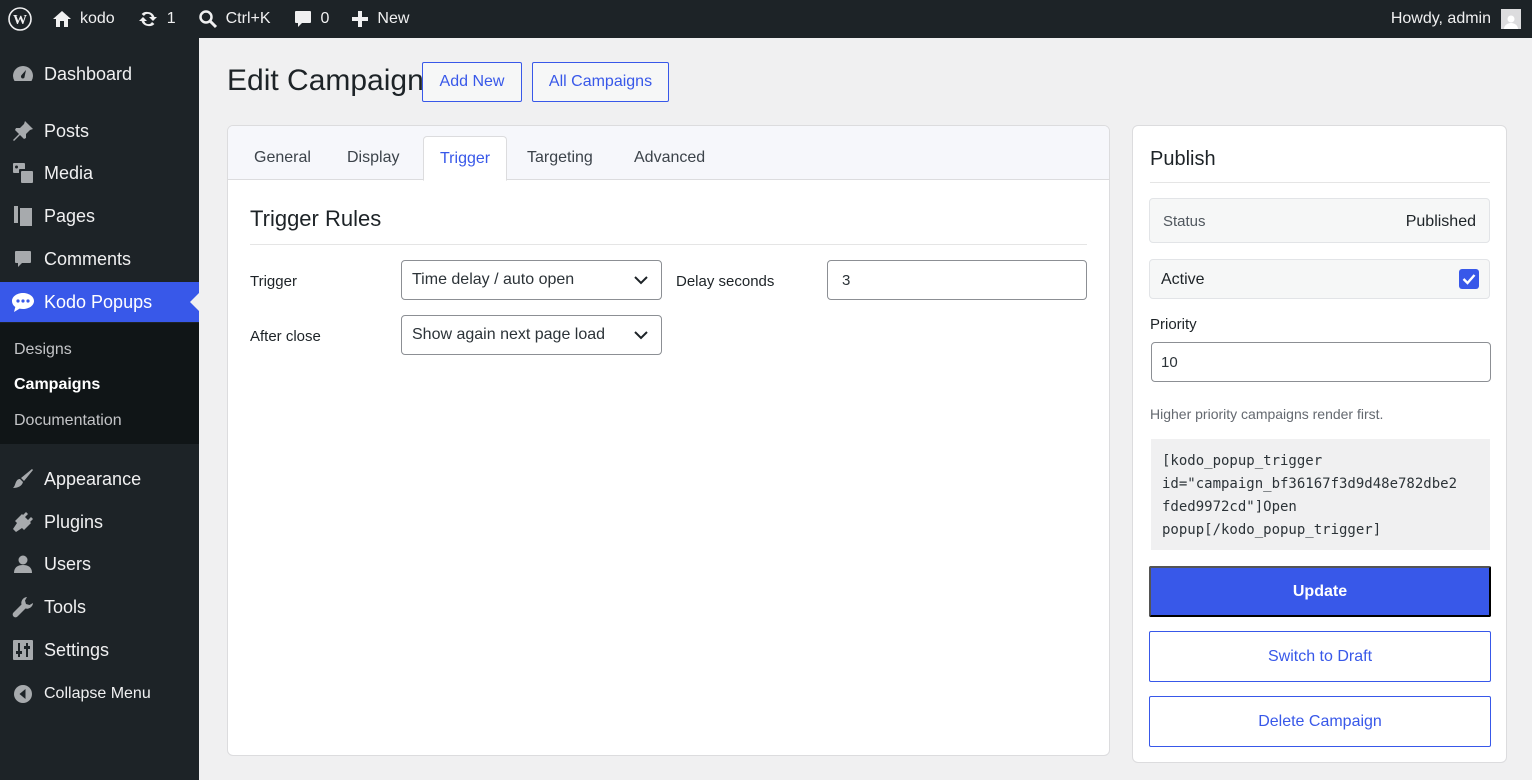 This screenshot has width=1532, height=780. Describe the element at coordinates (1320, 656) in the screenshot. I see `switch-to-draft-button: Switch to Draft` at that location.